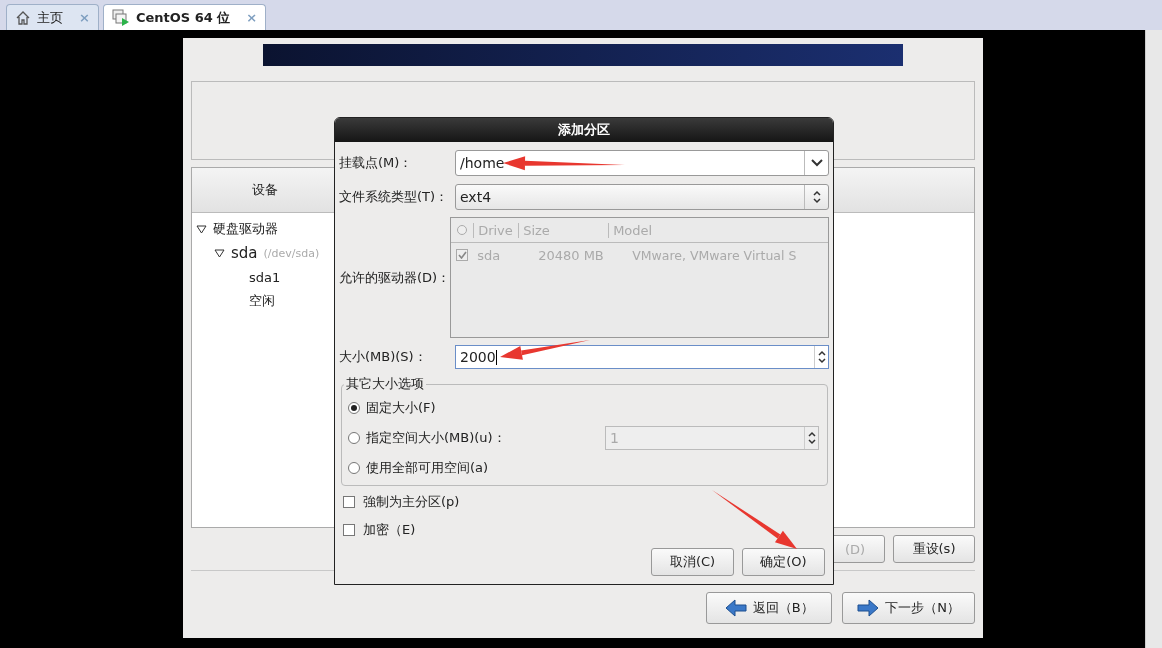 This screenshot has width=1162, height=648. Describe the element at coordinates (692, 562) in the screenshot. I see `dialog-button: 取消(C)` at that location.